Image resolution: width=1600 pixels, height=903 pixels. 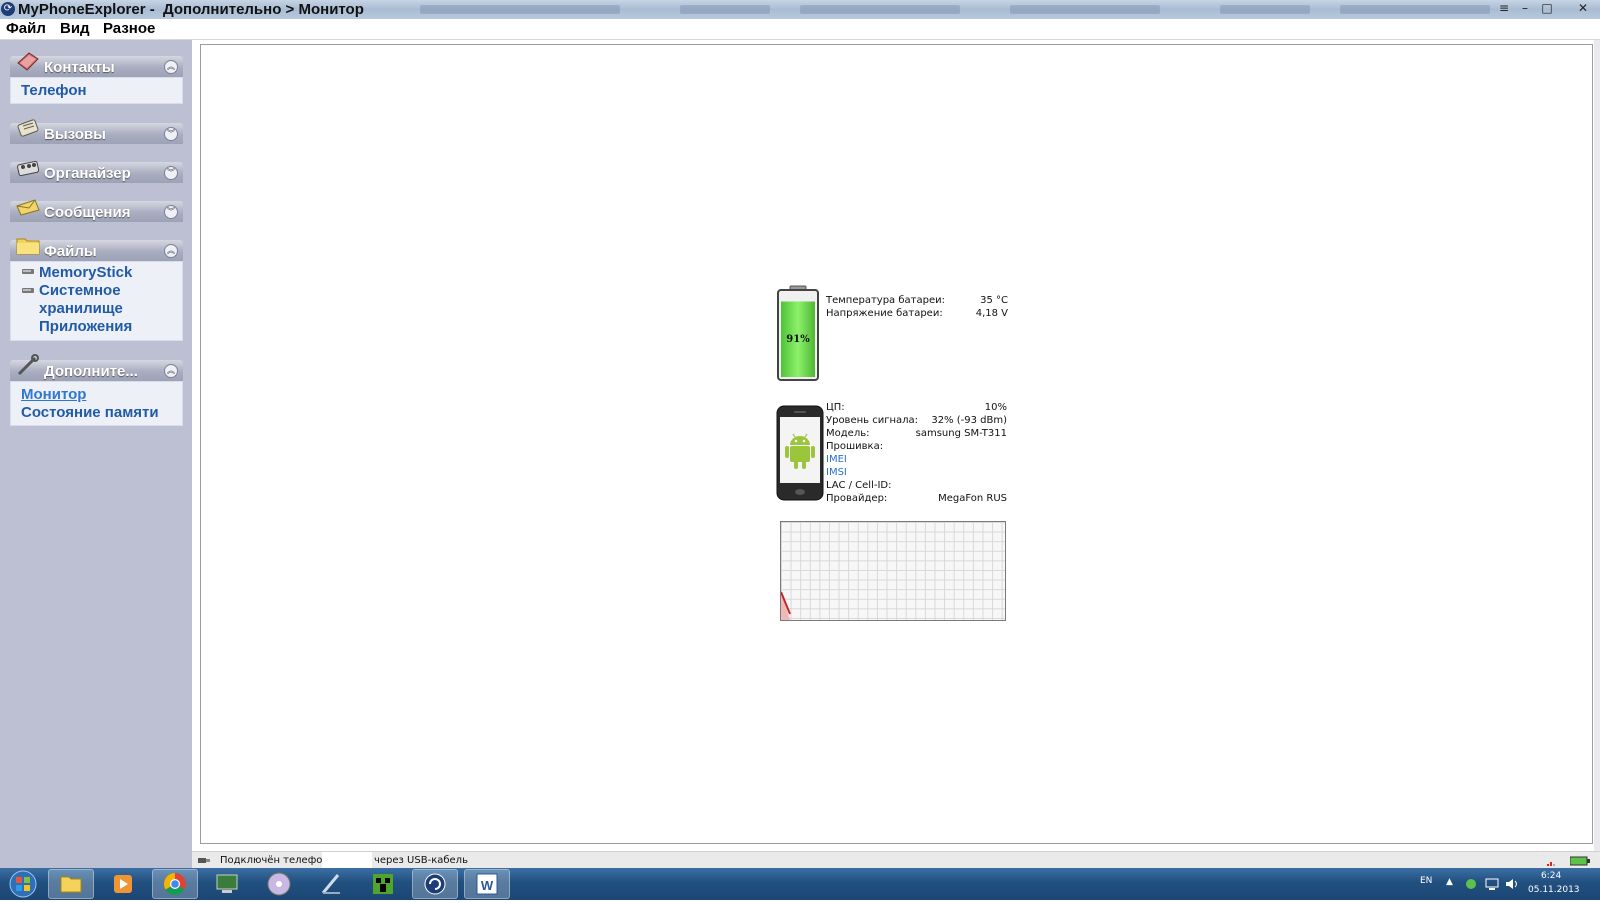 I want to click on android-phone-icon, so click(x=800, y=453).